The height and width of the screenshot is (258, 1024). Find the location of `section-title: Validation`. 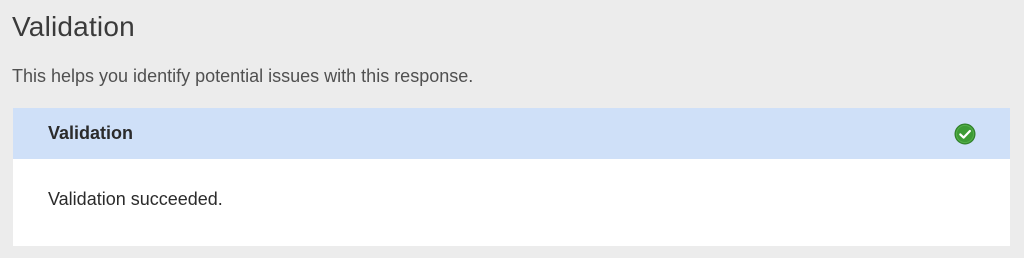

section-title: Validation is located at coordinates (73, 26).